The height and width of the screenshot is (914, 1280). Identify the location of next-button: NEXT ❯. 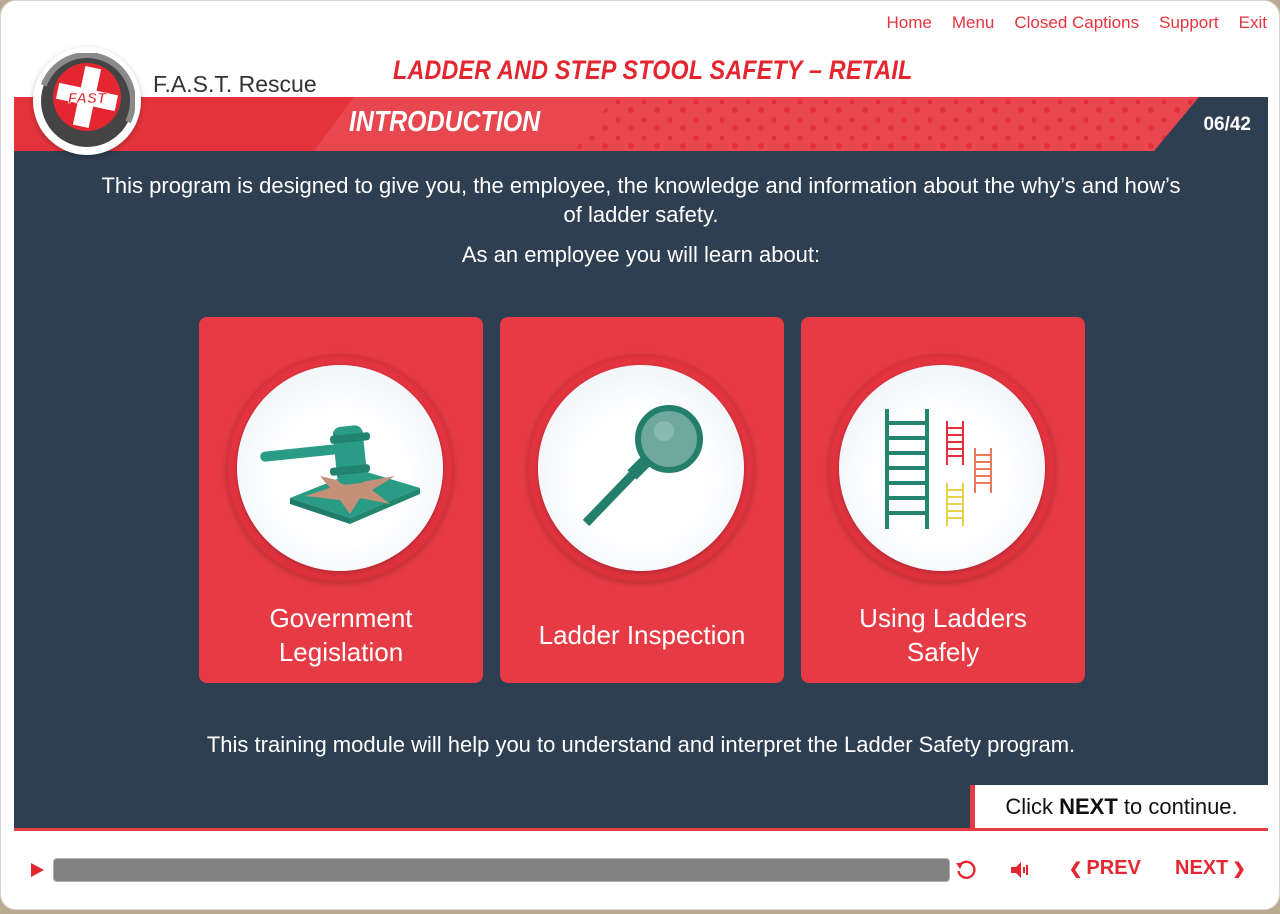
(1210, 868).